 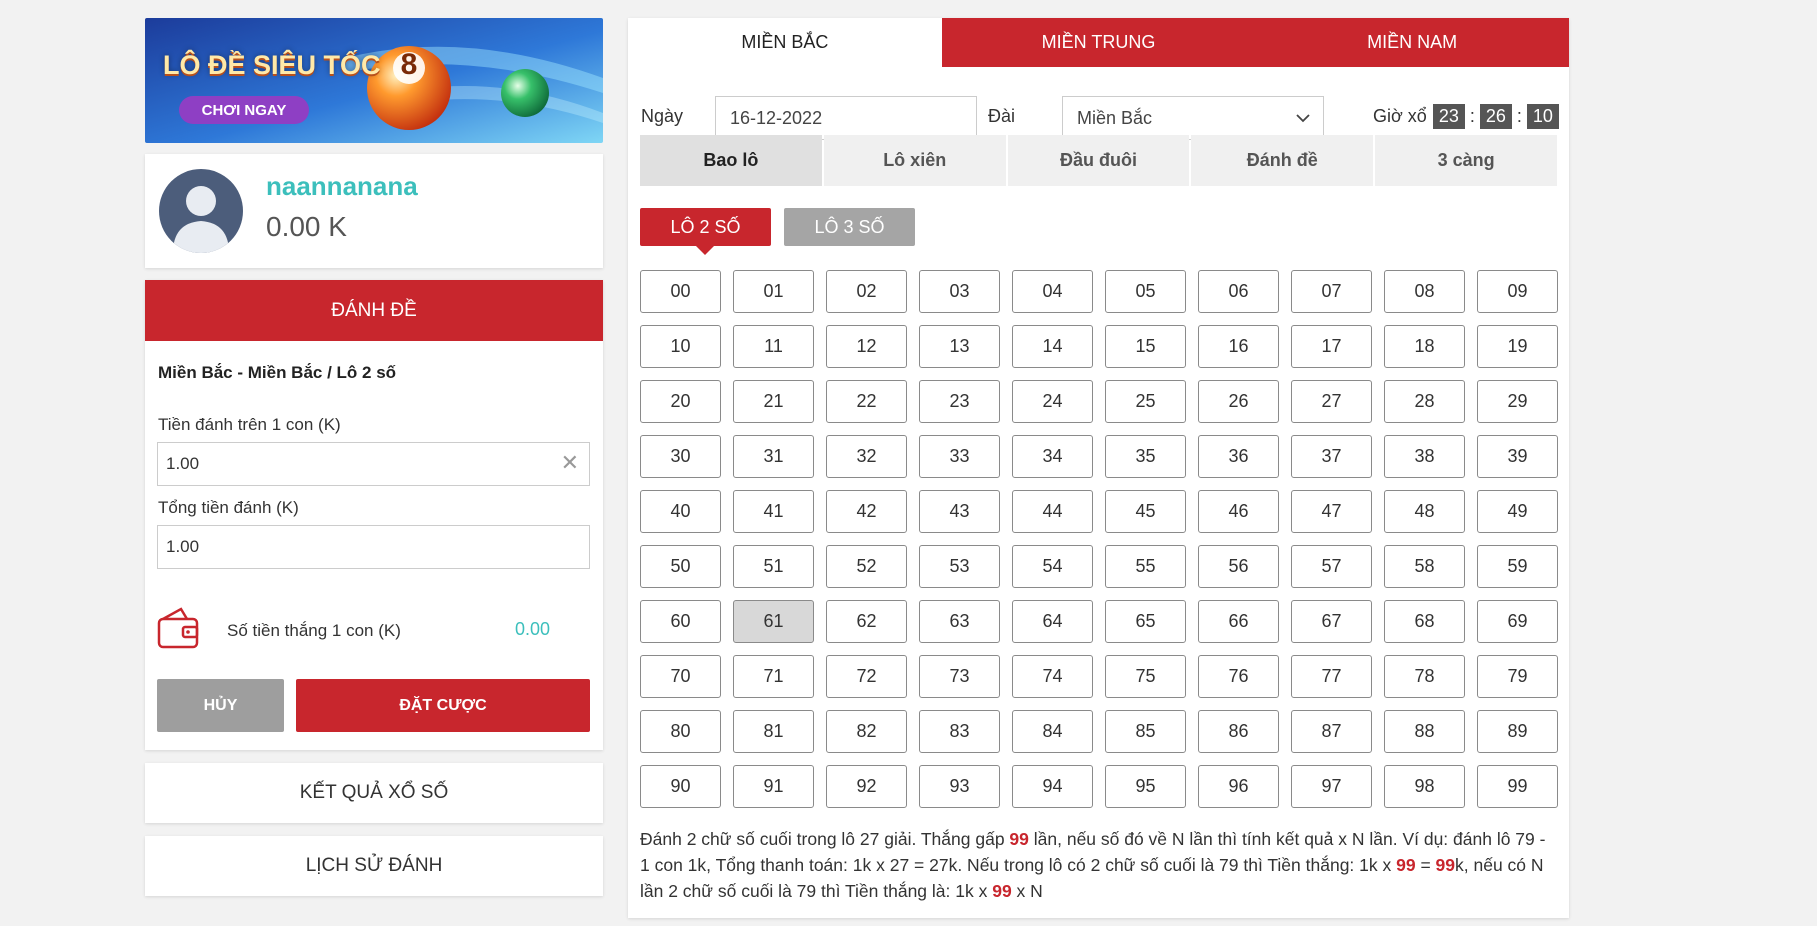 I want to click on number-06: 06, so click(x=1238, y=291).